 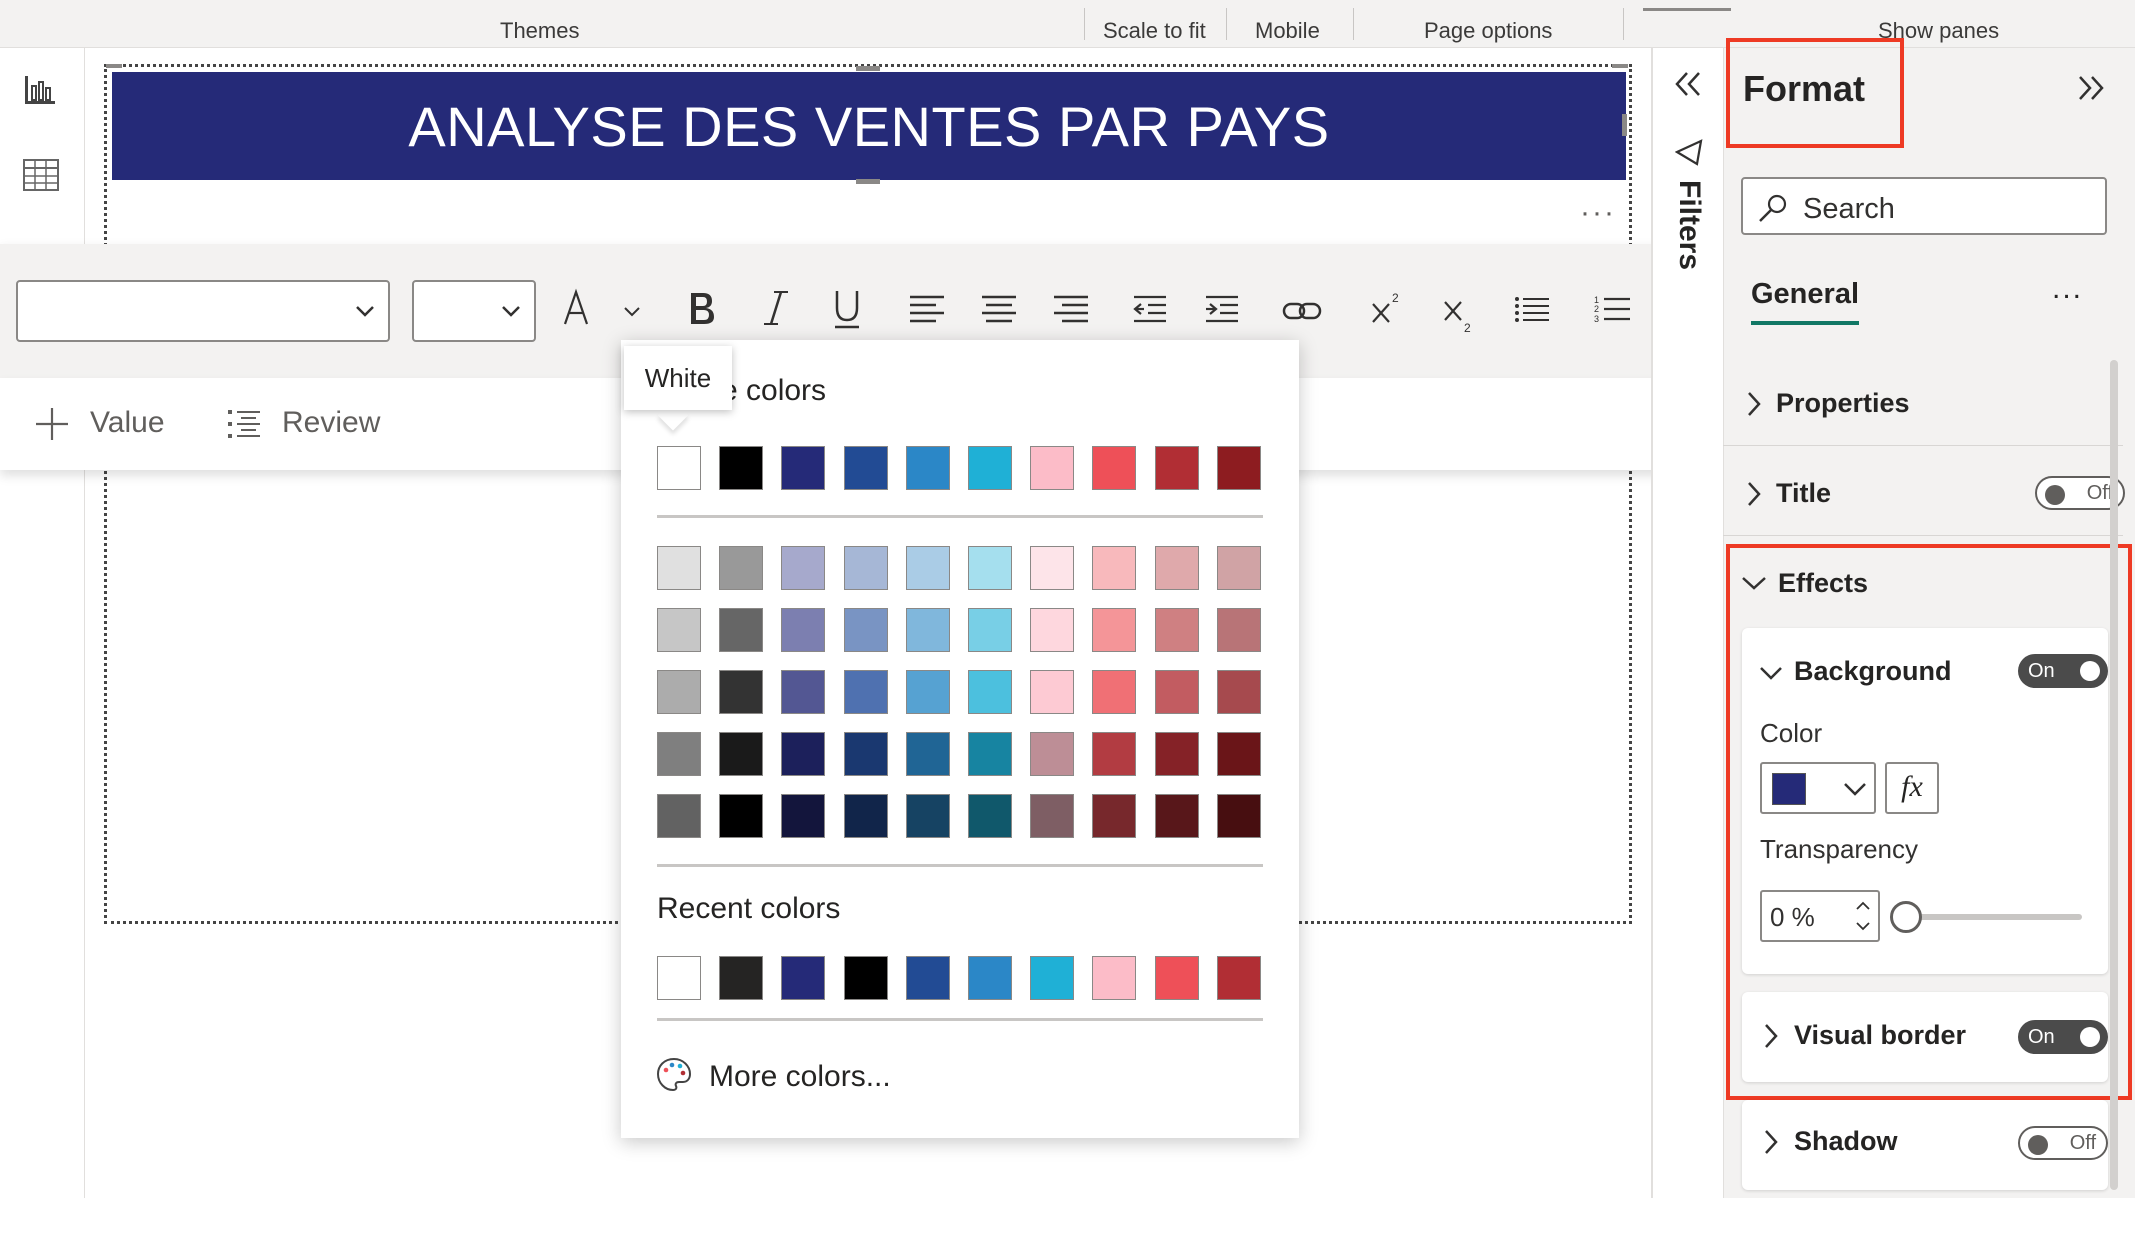 I want to click on expand-filters-icon, so click(x=1688, y=84).